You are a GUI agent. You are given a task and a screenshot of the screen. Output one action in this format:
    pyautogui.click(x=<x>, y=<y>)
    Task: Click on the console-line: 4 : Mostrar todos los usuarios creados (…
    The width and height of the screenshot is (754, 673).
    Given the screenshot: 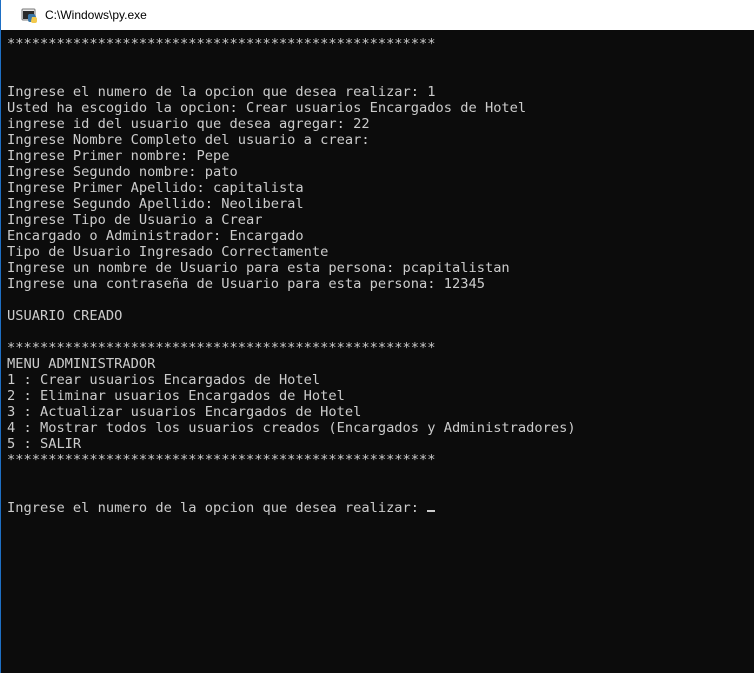 What is the action you would take?
    pyautogui.click(x=291, y=428)
    